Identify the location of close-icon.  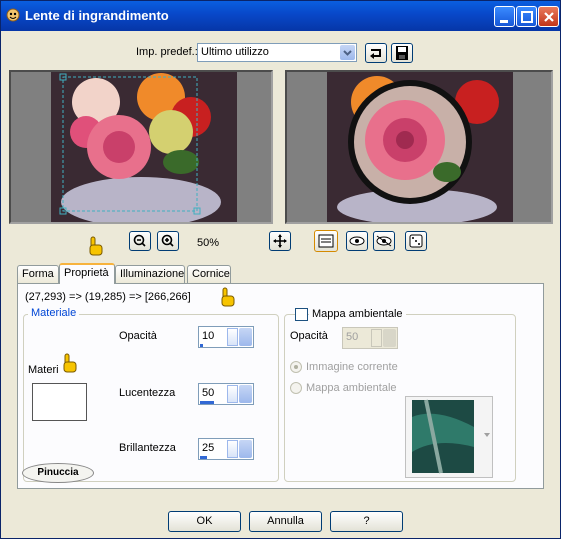
(549, 17).